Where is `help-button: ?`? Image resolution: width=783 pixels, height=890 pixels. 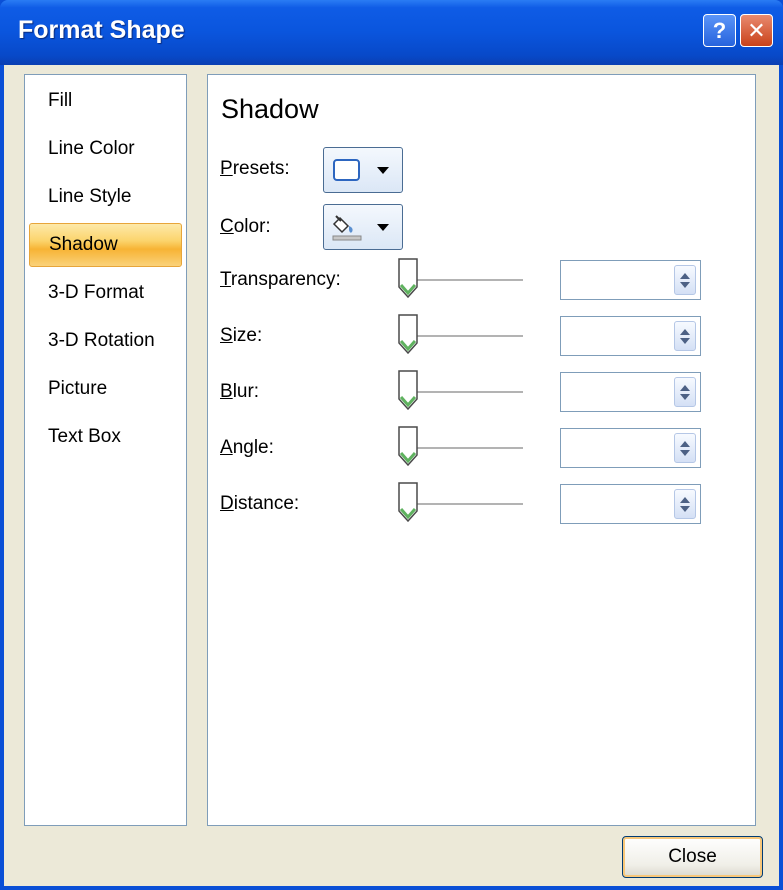 help-button: ? is located at coordinates (719, 30).